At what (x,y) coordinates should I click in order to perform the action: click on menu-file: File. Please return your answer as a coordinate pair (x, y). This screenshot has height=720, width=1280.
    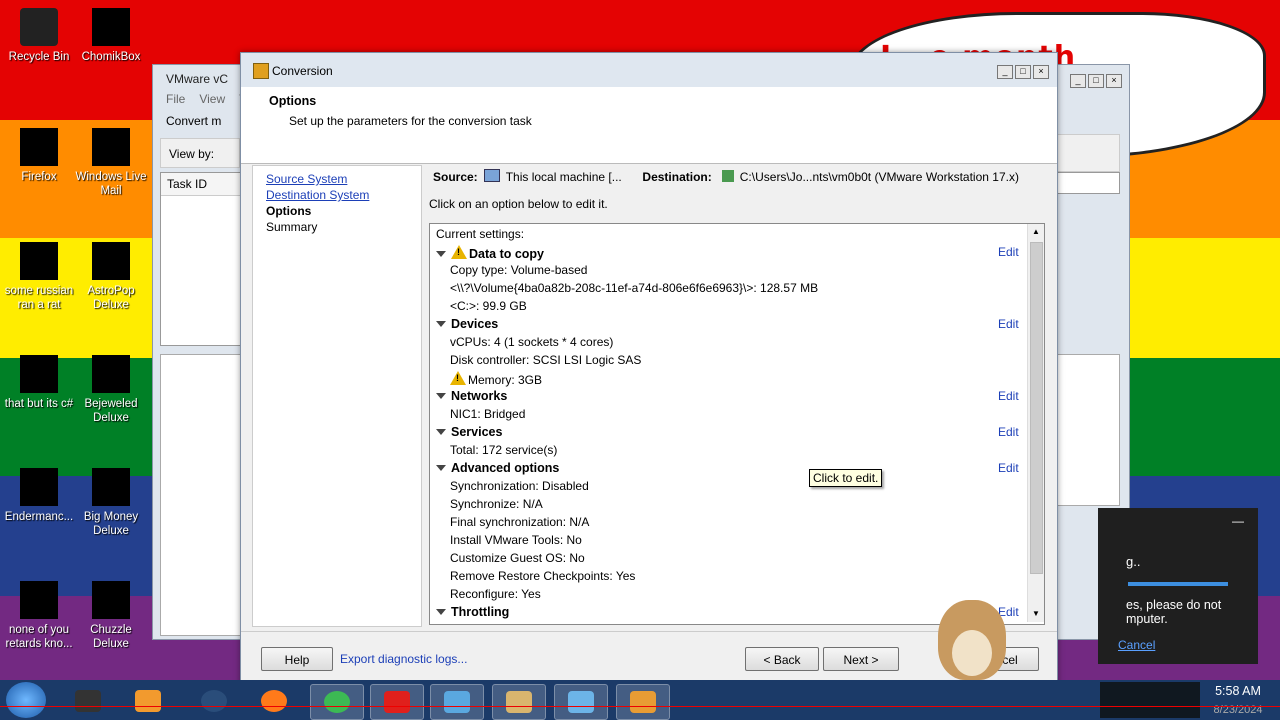
    Looking at the image, I should click on (175, 99).